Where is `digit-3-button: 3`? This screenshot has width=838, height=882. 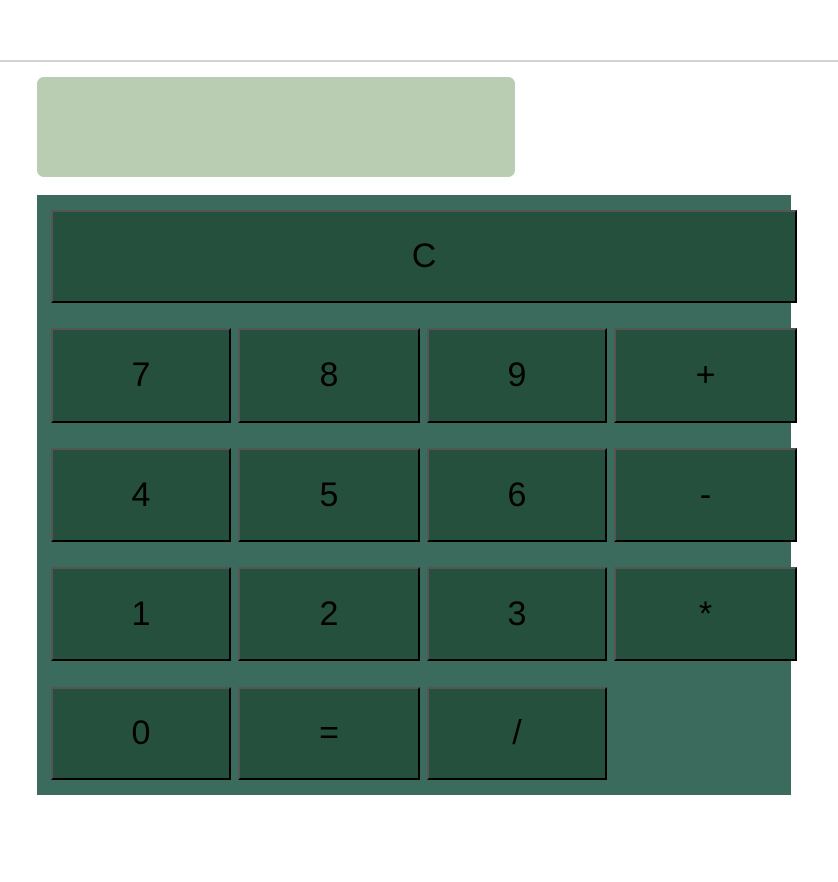
digit-3-button: 3 is located at coordinates (517, 614).